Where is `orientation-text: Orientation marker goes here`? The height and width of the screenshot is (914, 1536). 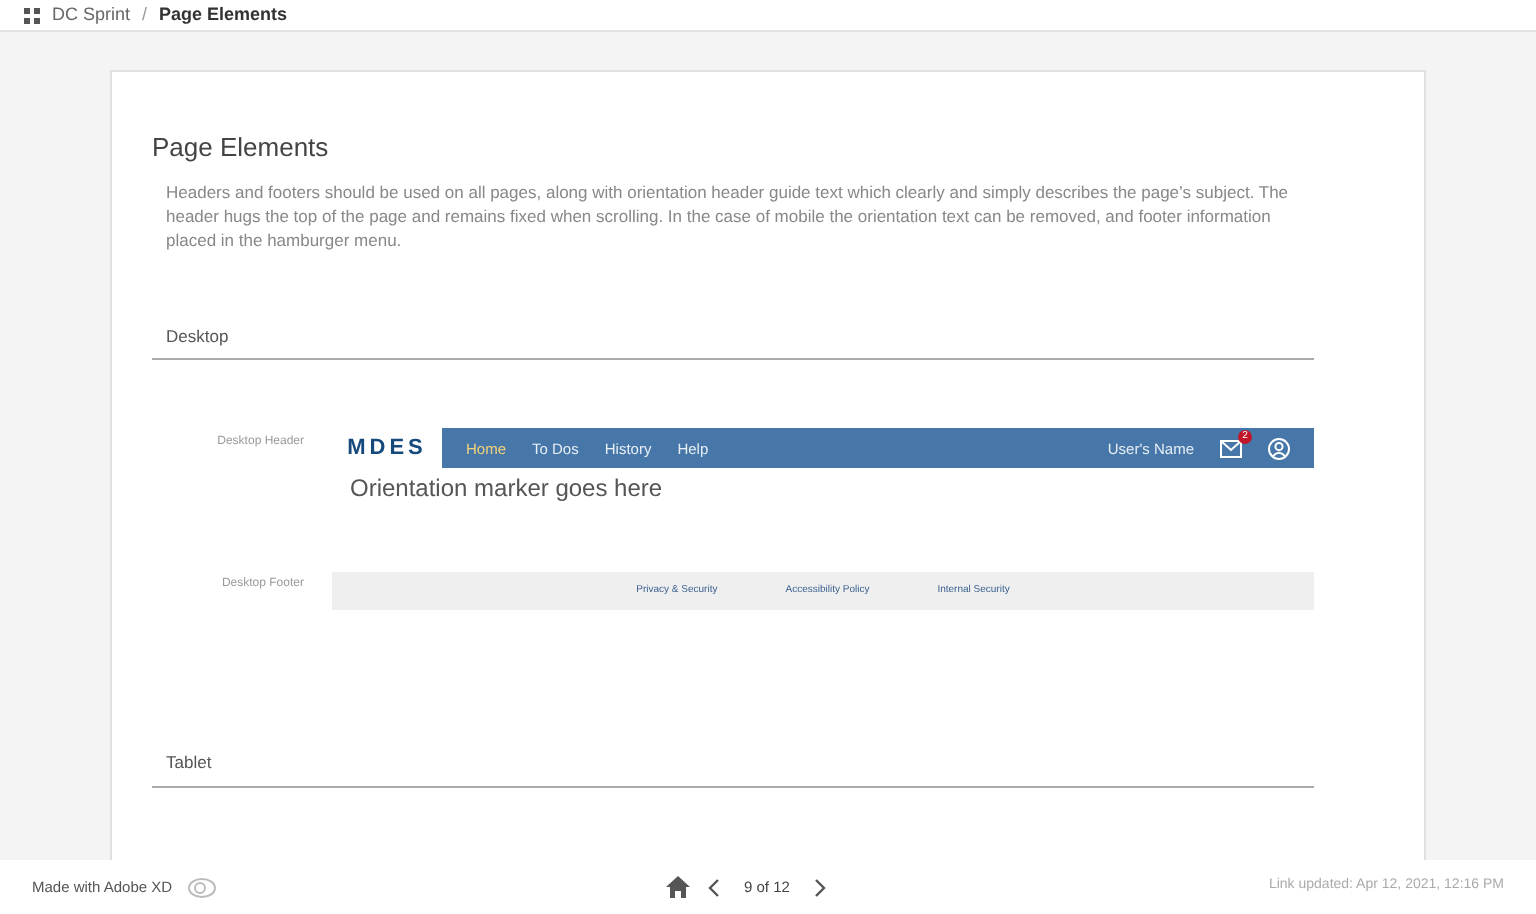 orientation-text: Orientation marker goes here is located at coordinates (506, 489).